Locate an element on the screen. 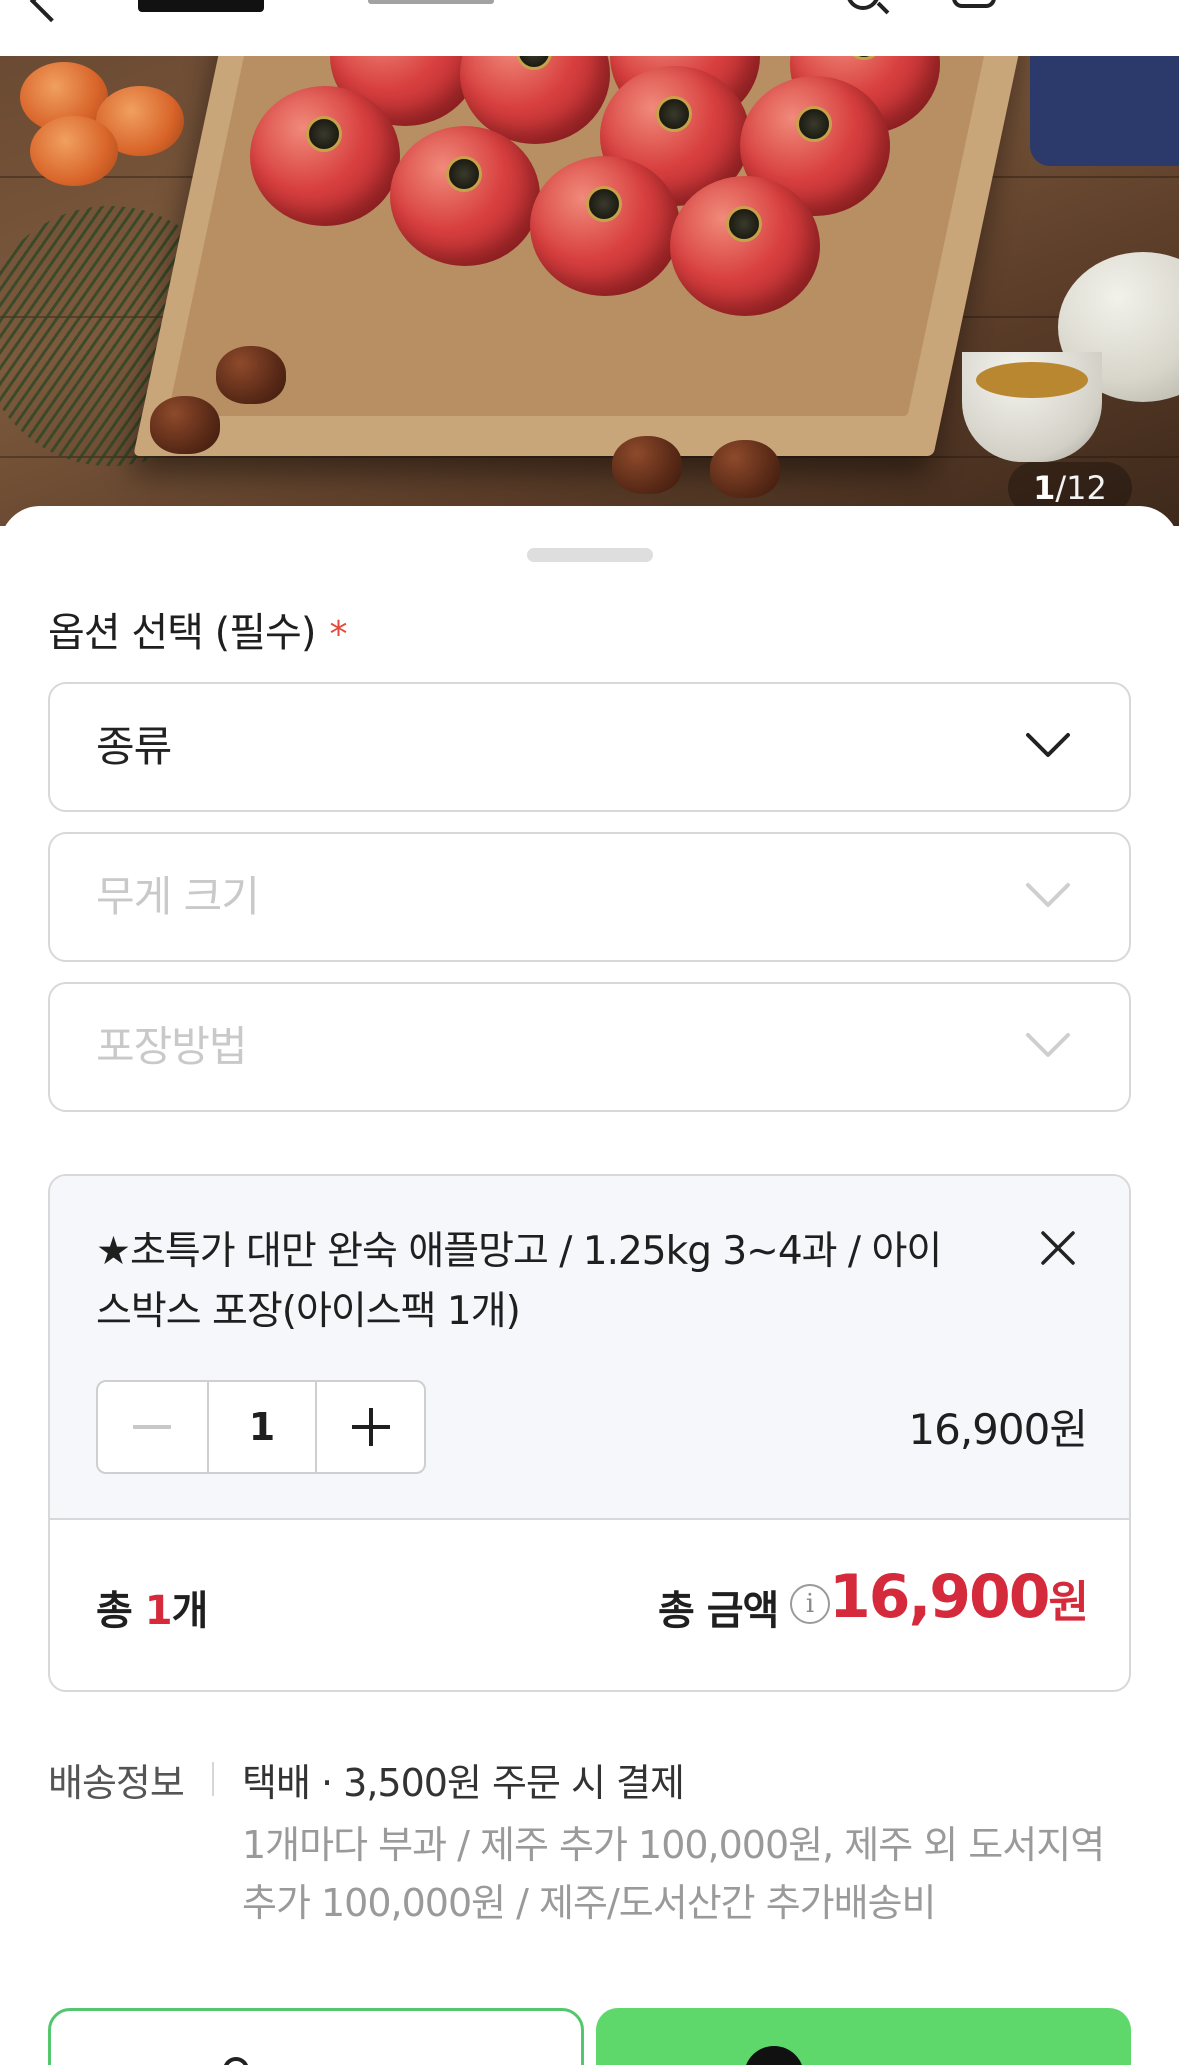 This screenshot has width=1179, height=2065. total-amount-label: 총 금액 is located at coordinates (718, 1611).